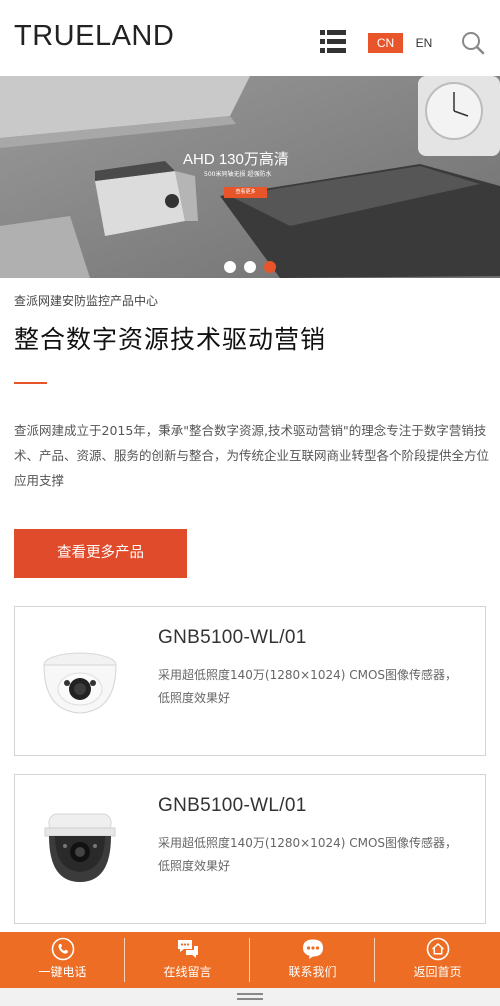  I want to click on bottom-nav-label: 联系我们, so click(312, 972).